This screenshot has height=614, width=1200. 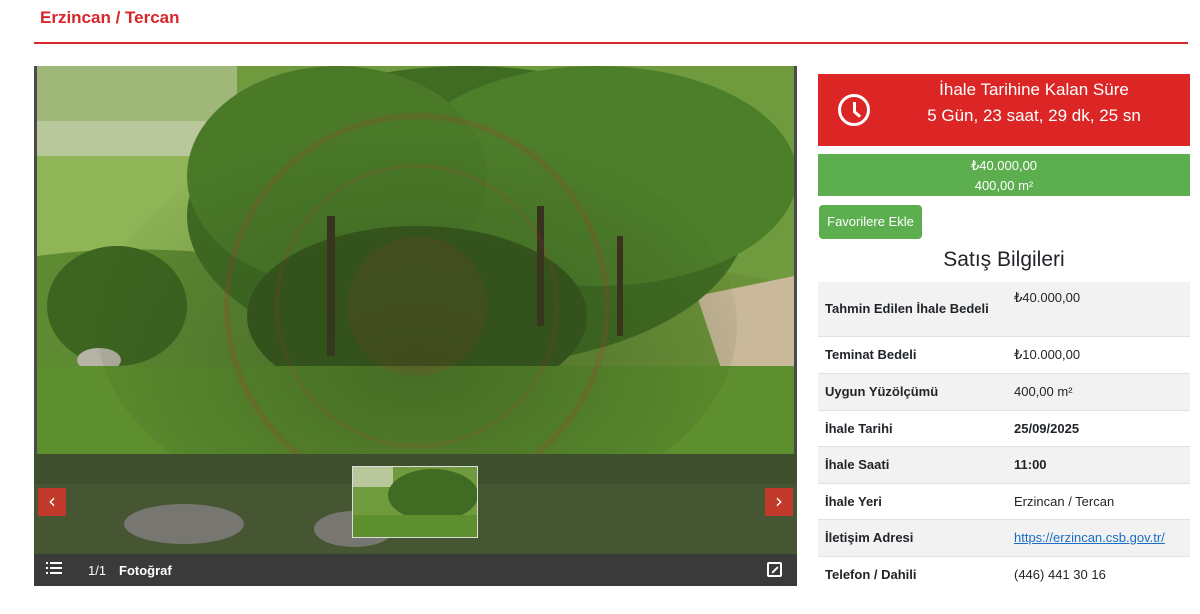 I want to click on chevron-right-icon: ›, so click(x=779, y=501).